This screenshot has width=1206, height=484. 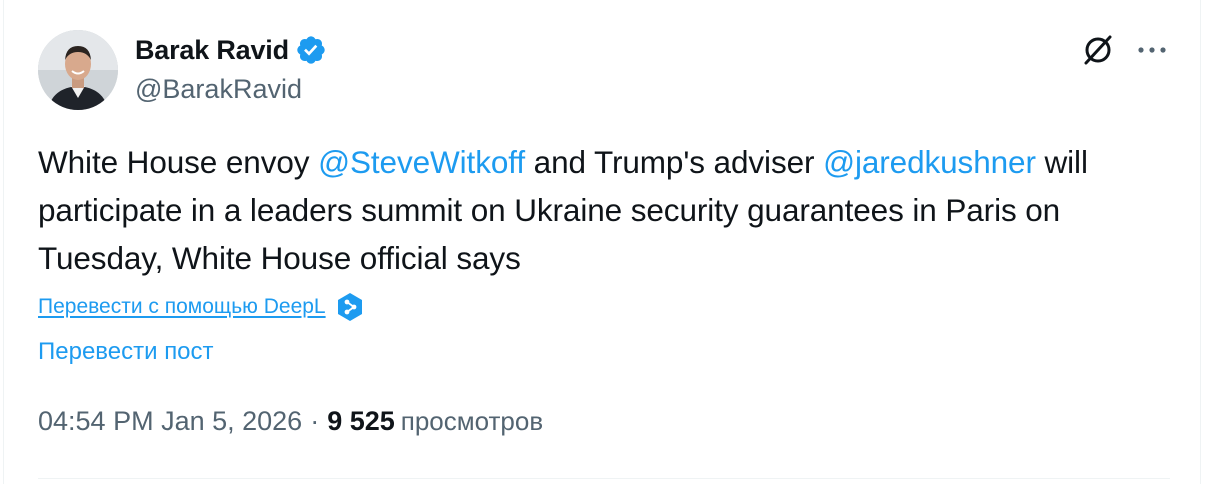 What do you see at coordinates (472, 421) in the screenshot?
I see `views-label: просмотров` at bounding box center [472, 421].